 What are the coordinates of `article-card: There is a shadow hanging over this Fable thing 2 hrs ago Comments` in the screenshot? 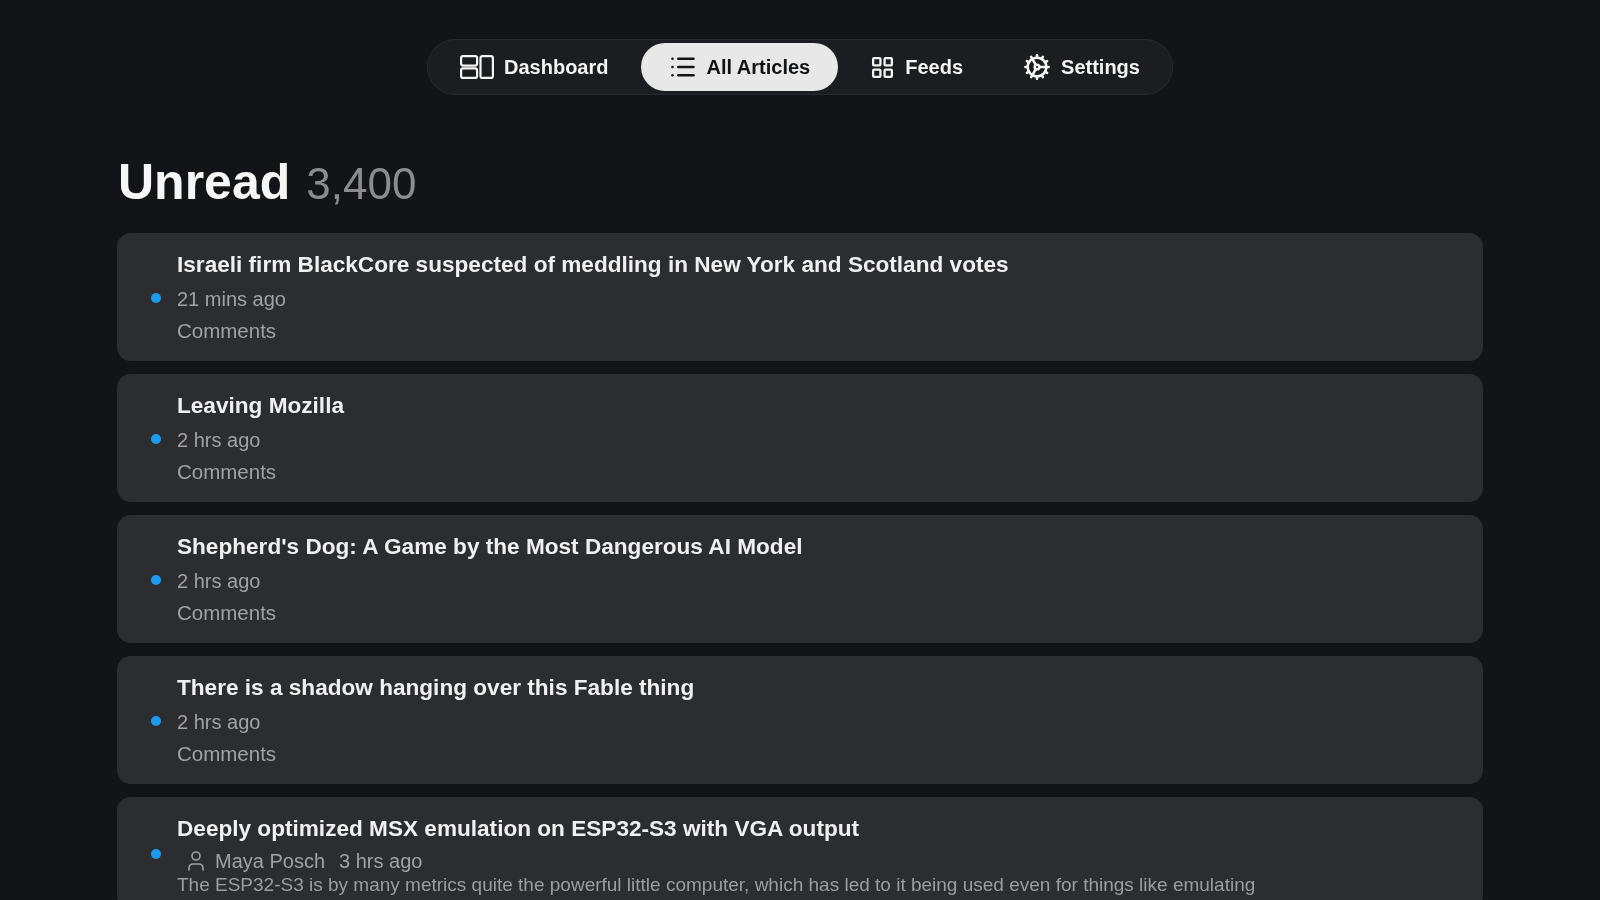 It's located at (800, 720).